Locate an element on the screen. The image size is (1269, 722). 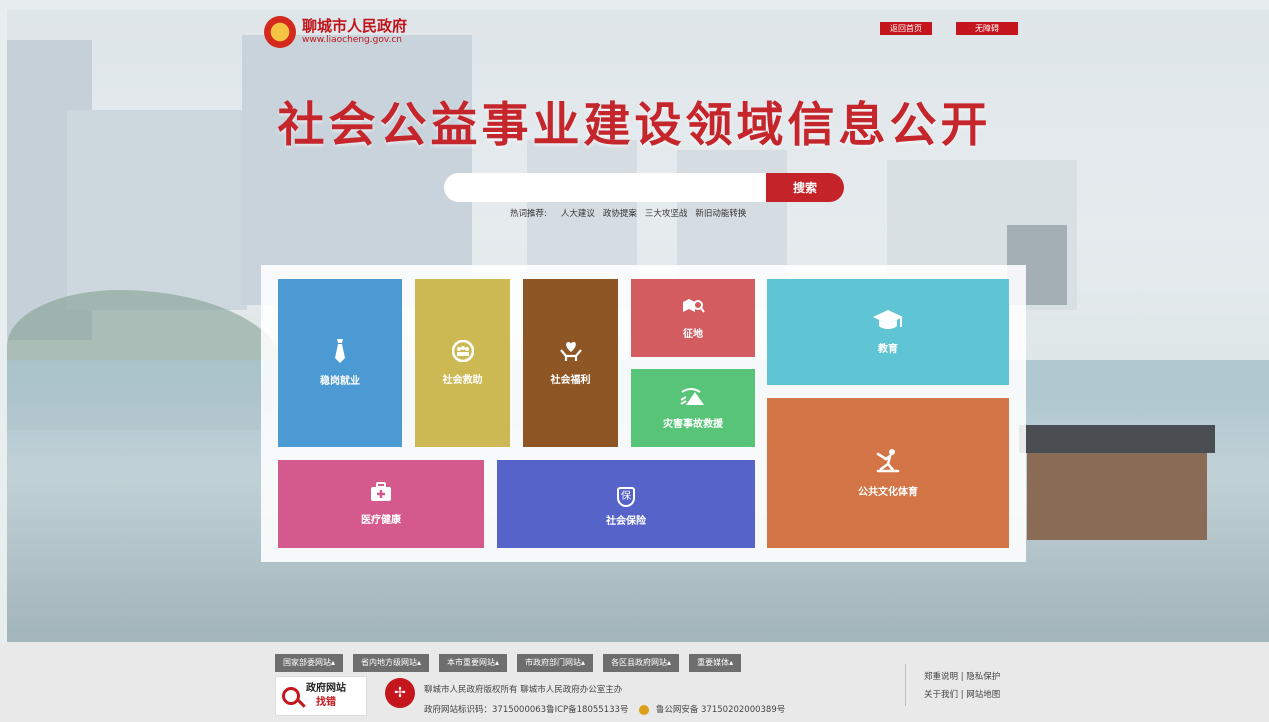
tile-jobs: 稳岗就业 is located at coordinates (340, 363).